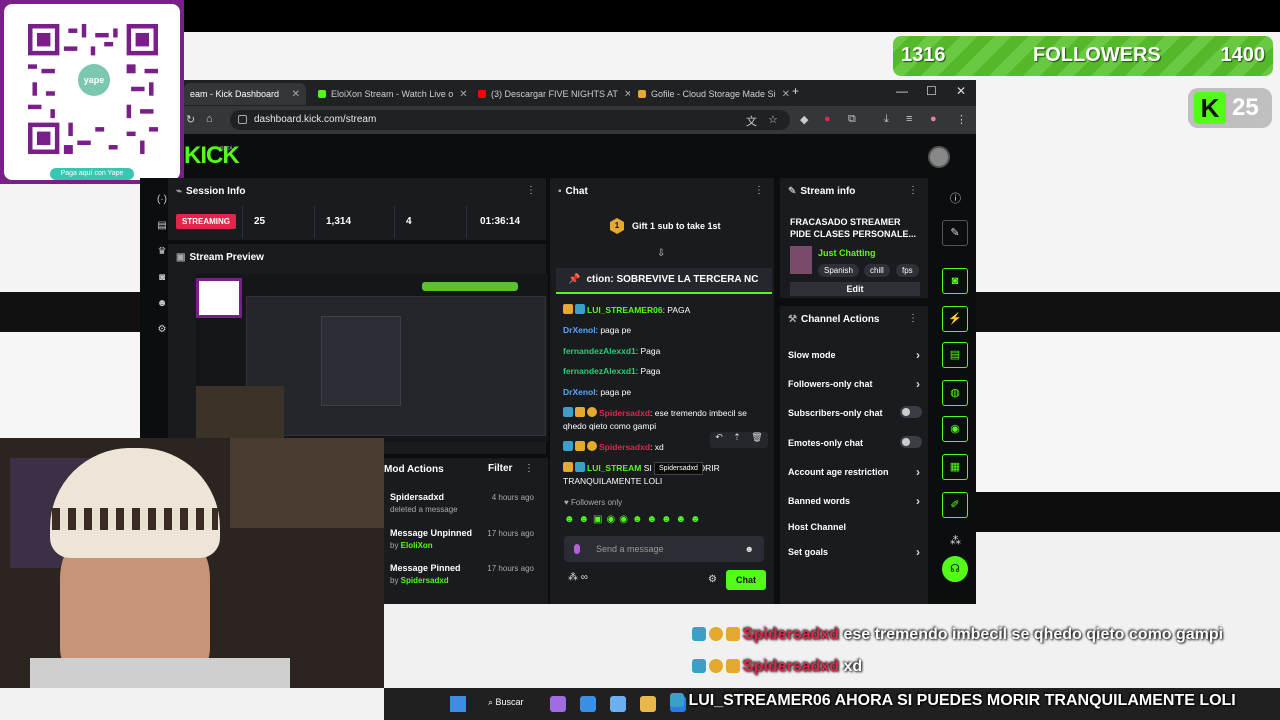  What do you see at coordinates (827, 119) in the screenshot?
I see `extension-red-icon: ●` at bounding box center [827, 119].